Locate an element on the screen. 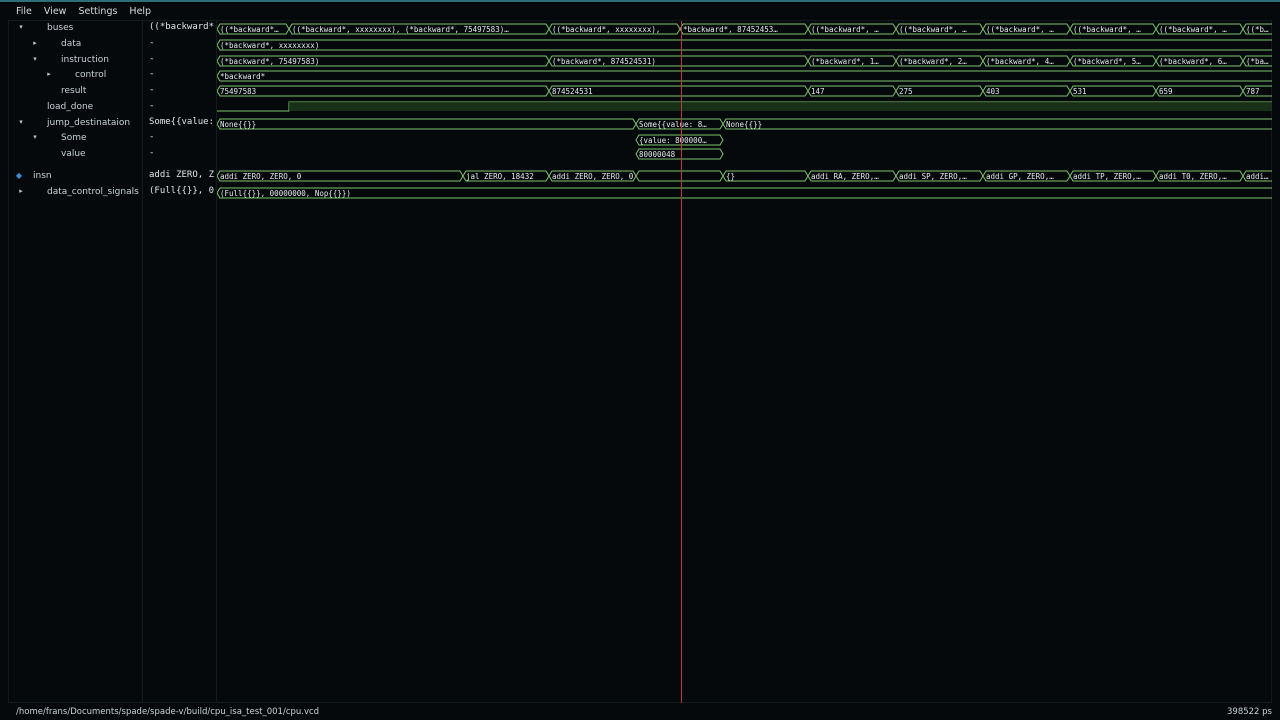  cursor-time: 398522 ps is located at coordinates (1249, 712).